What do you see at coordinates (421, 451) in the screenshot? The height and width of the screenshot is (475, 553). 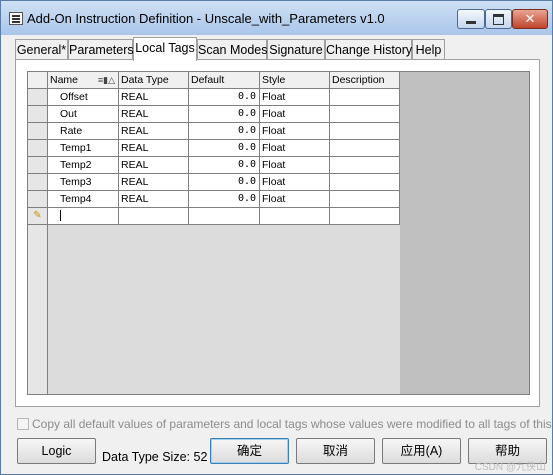 I see `apply-button: 应用(A)` at bounding box center [421, 451].